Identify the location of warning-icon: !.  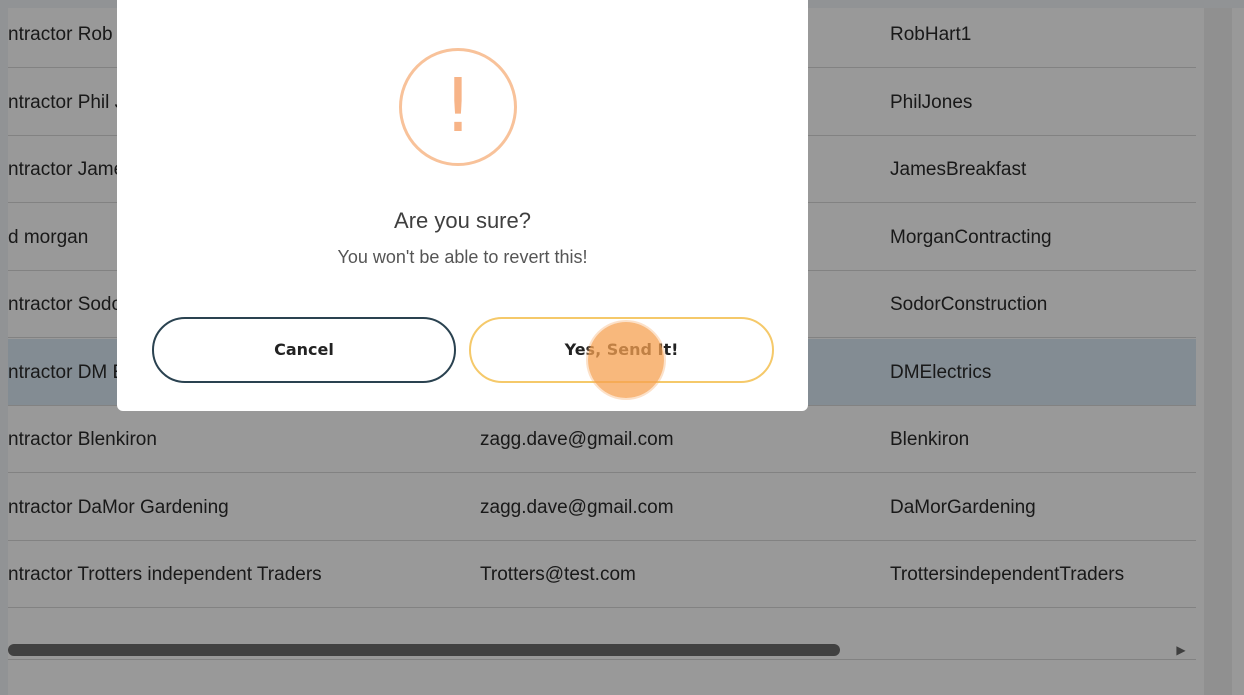
(458, 107).